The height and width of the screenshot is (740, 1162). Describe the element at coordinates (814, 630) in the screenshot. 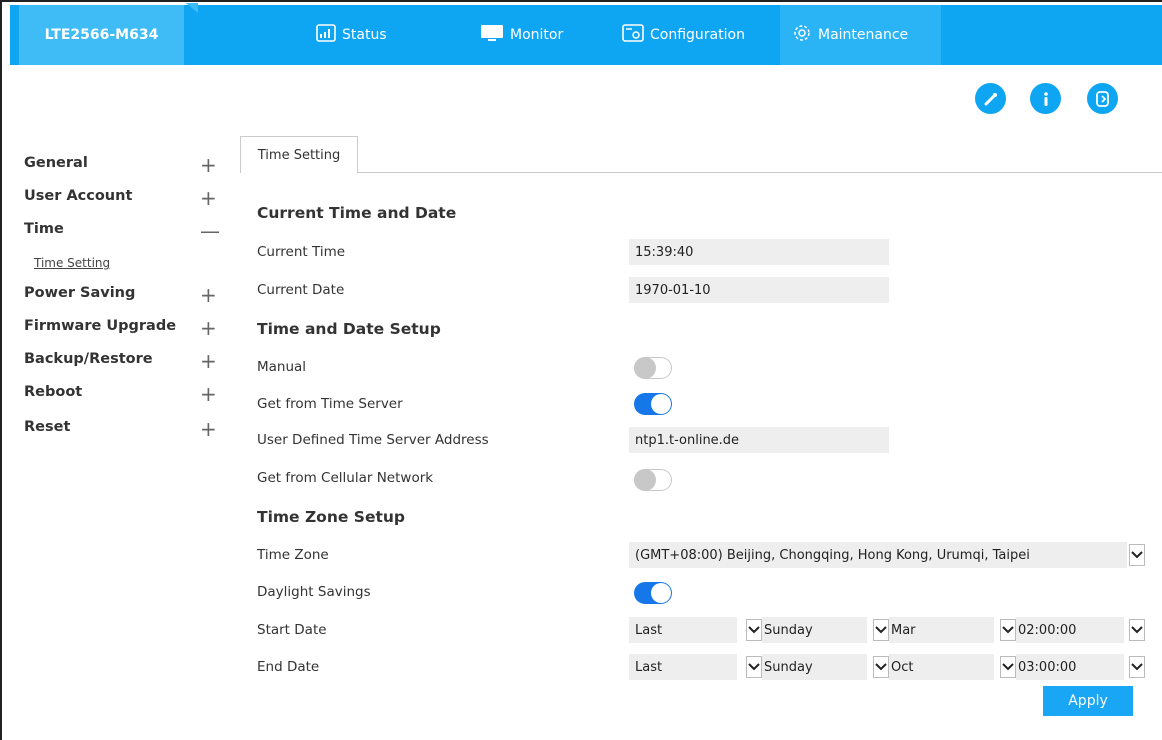

I see `start-day-select: Sunday` at that location.